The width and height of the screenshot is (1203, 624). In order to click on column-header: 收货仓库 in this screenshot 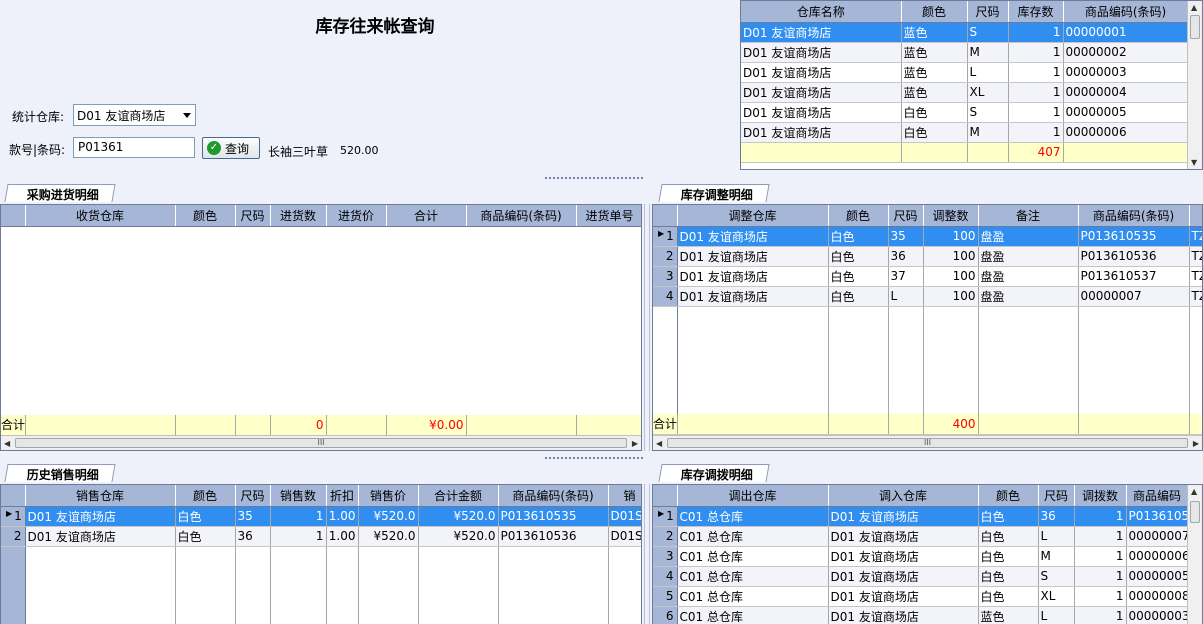, I will do `click(100, 216)`.